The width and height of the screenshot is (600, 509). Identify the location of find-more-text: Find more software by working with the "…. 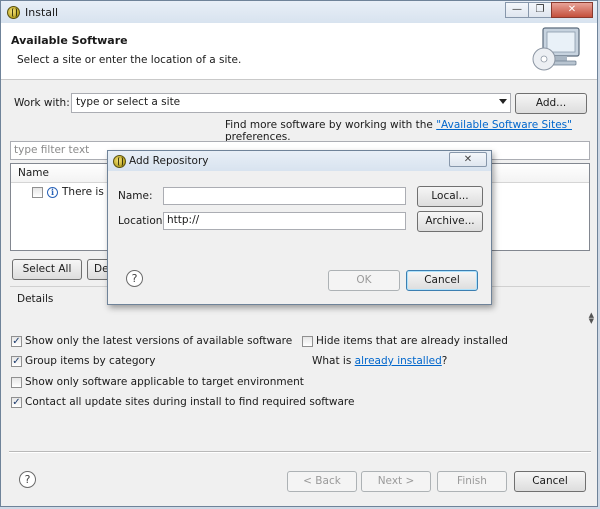
(411, 131).